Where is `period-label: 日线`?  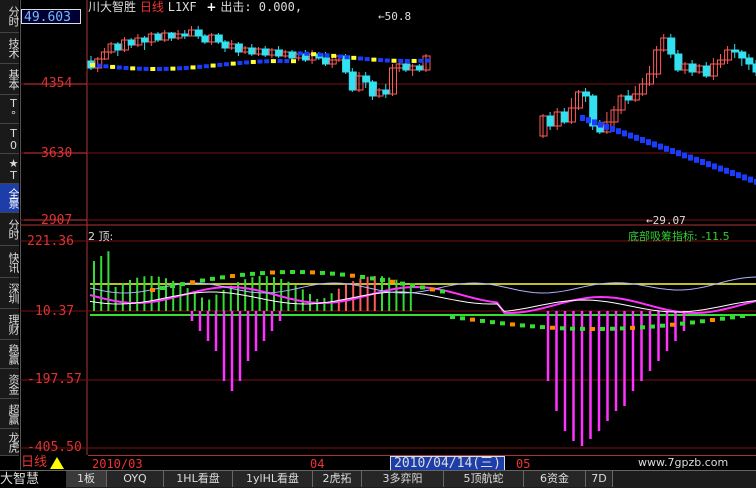 period-label: 日线 is located at coordinates (151, 7).